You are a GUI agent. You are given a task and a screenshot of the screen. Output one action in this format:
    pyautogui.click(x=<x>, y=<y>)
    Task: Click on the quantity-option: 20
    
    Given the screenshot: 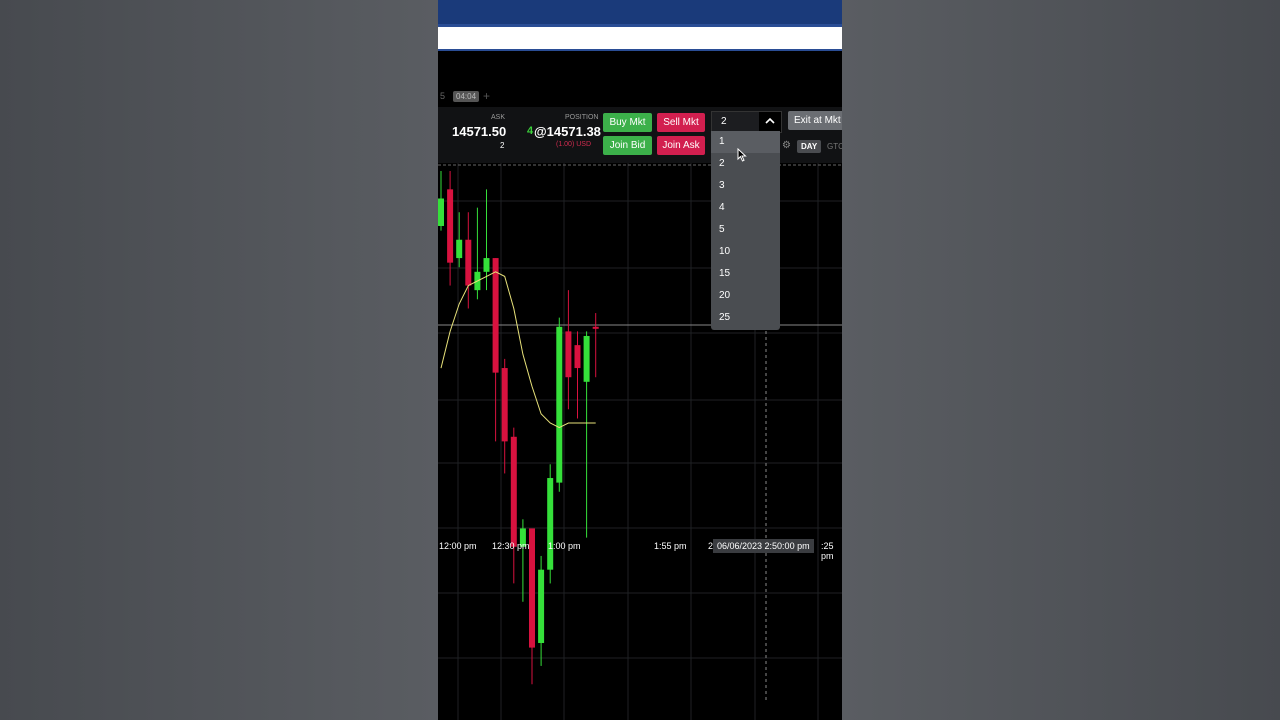 What is the action you would take?
    pyautogui.click(x=745, y=296)
    